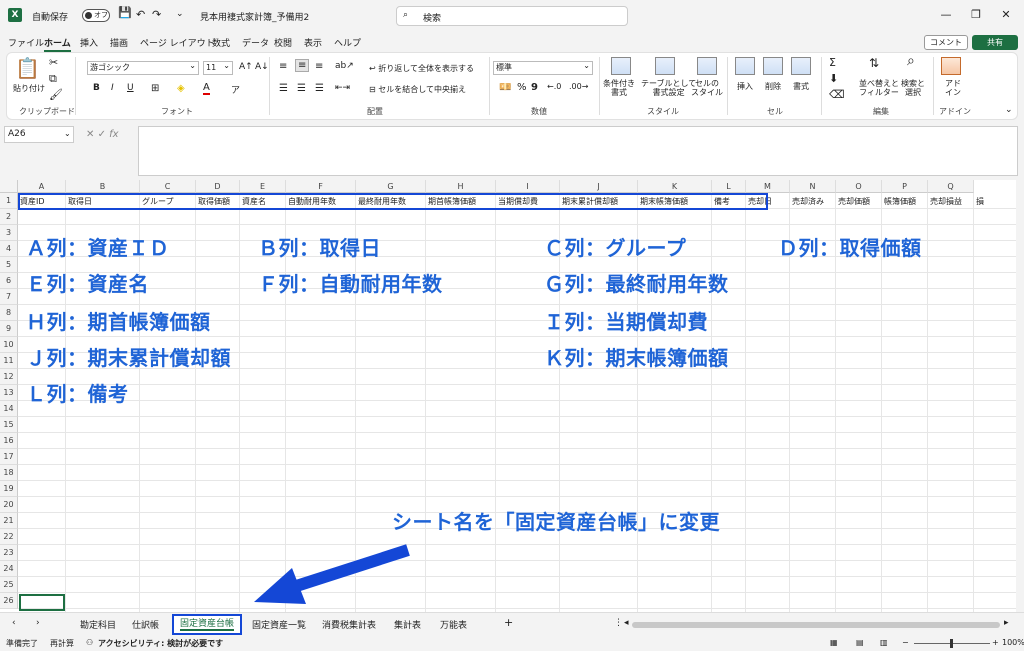 This screenshot has height=651, width=1024. Describe the element at coordinates (461, 186) in the screenshot. I see `column-header-h: H` at that location.